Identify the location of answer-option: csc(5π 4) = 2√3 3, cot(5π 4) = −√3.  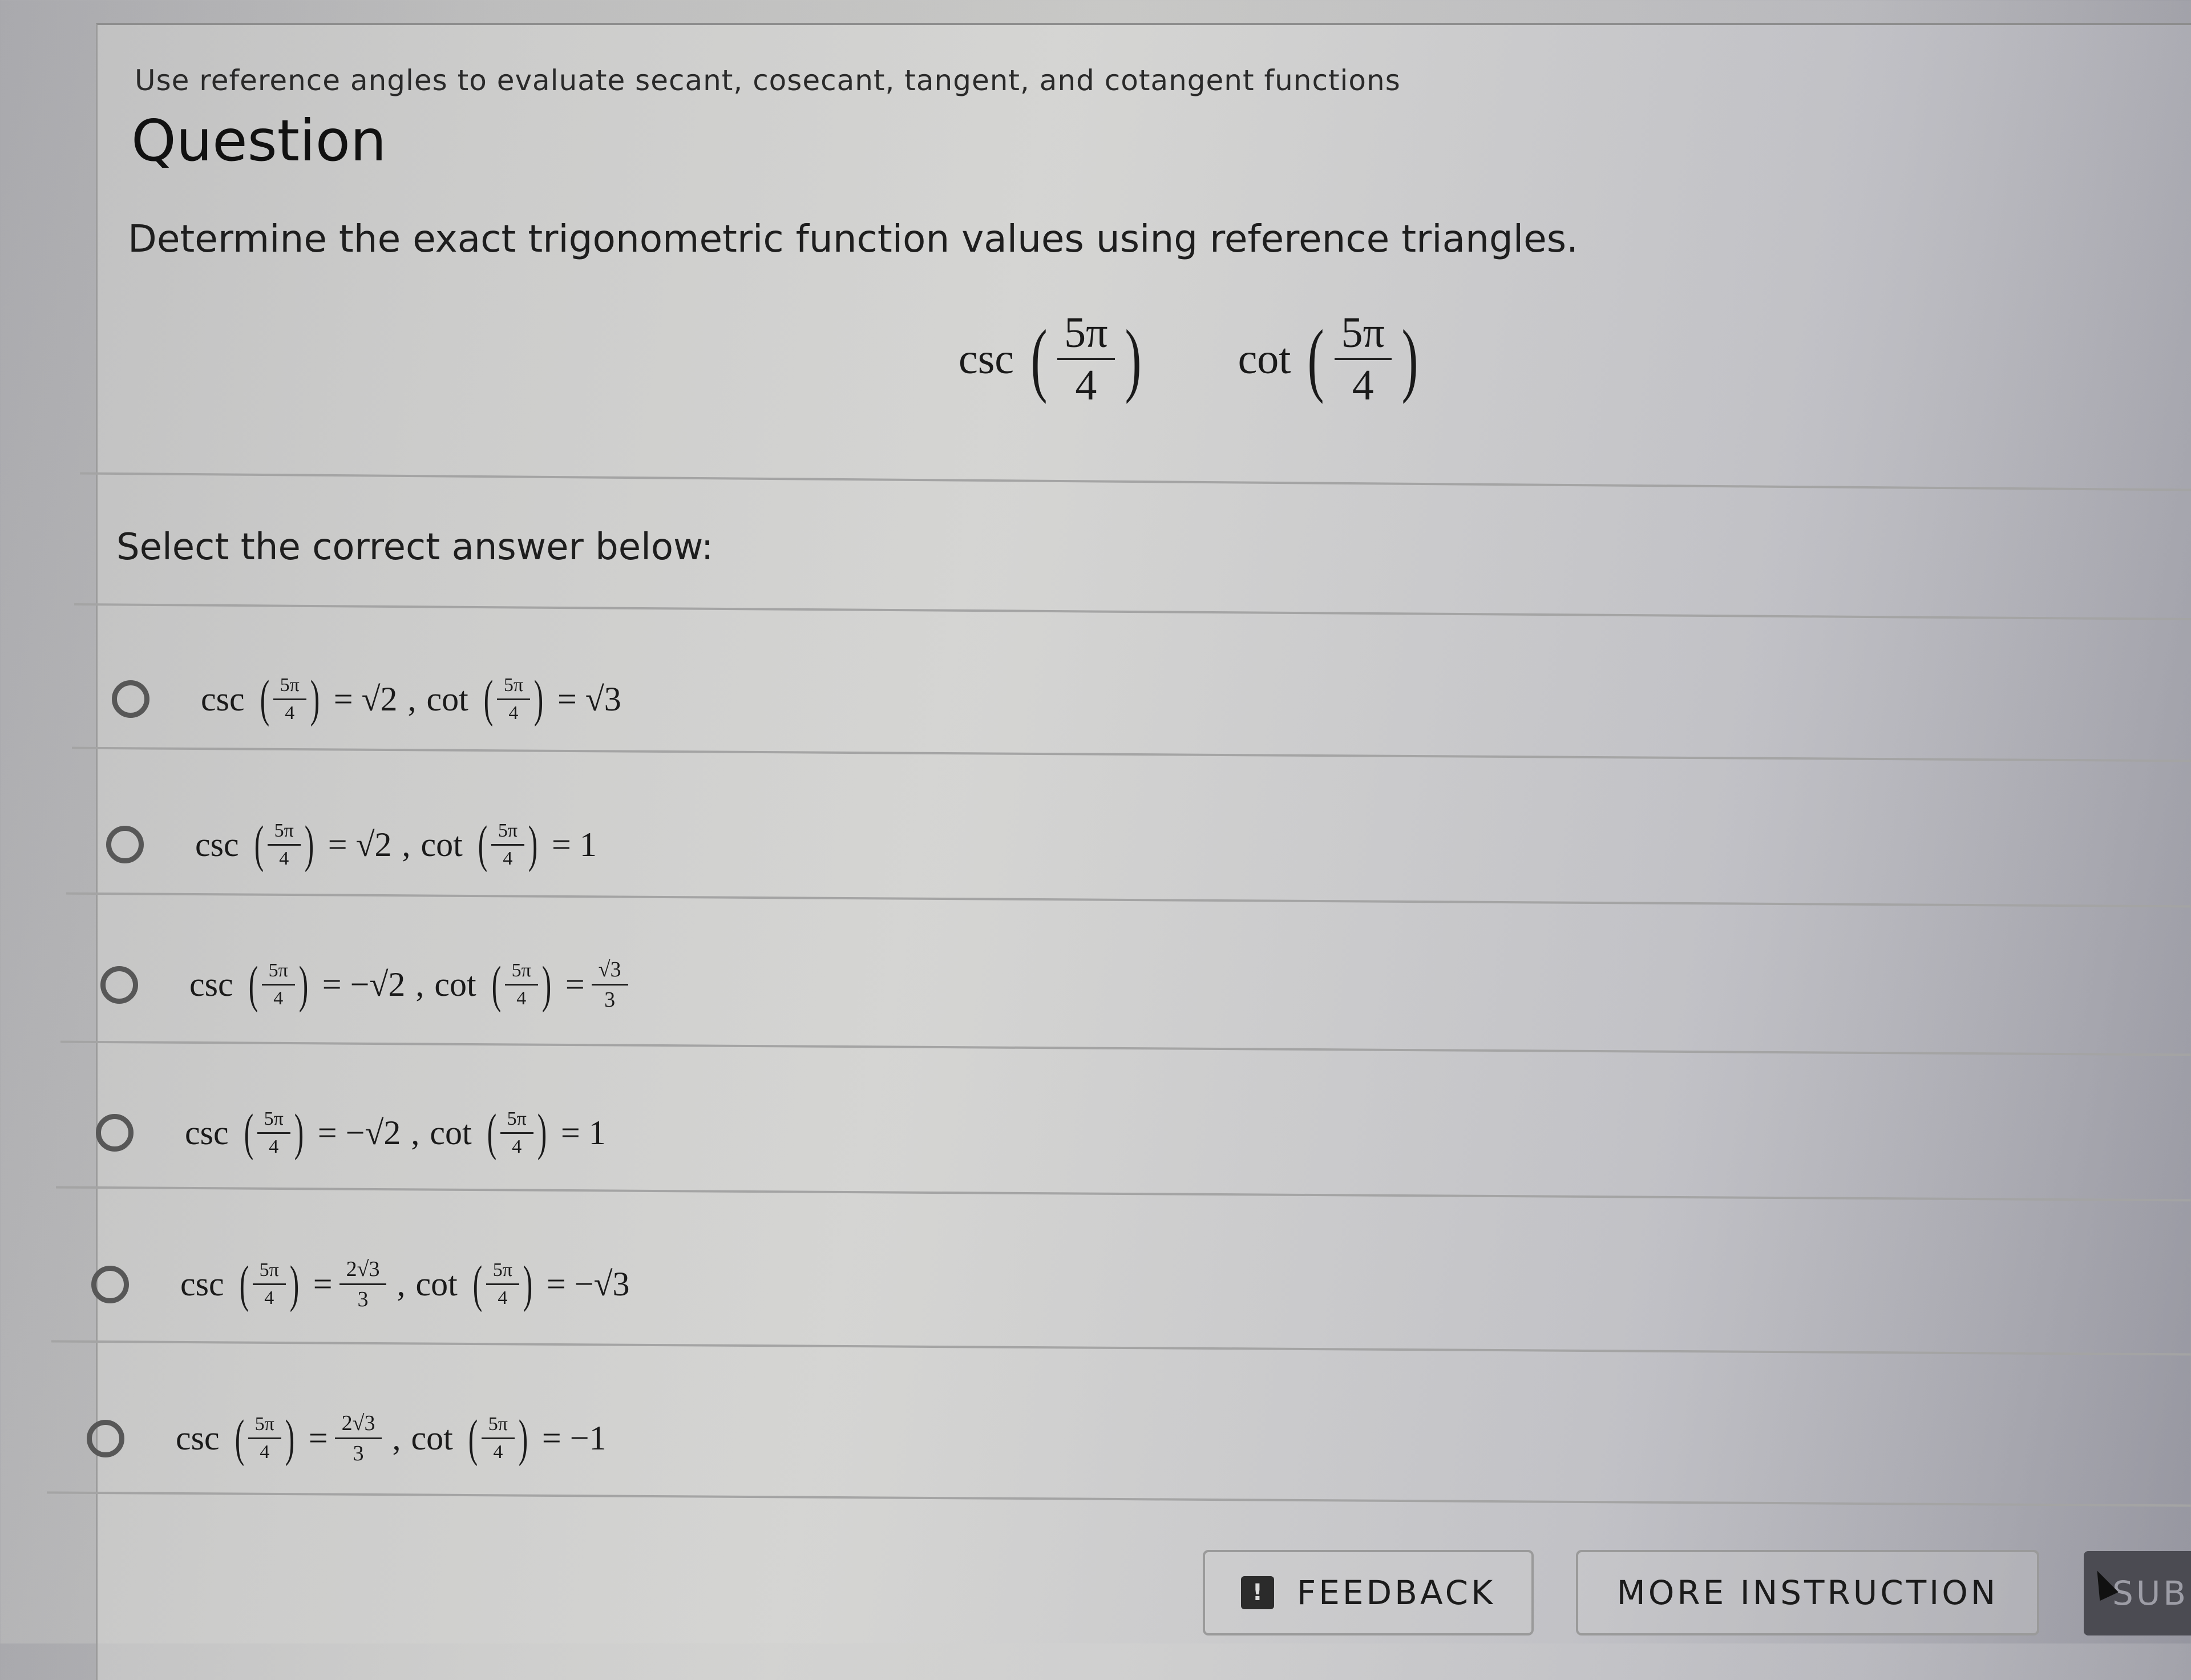
(360, 1284).